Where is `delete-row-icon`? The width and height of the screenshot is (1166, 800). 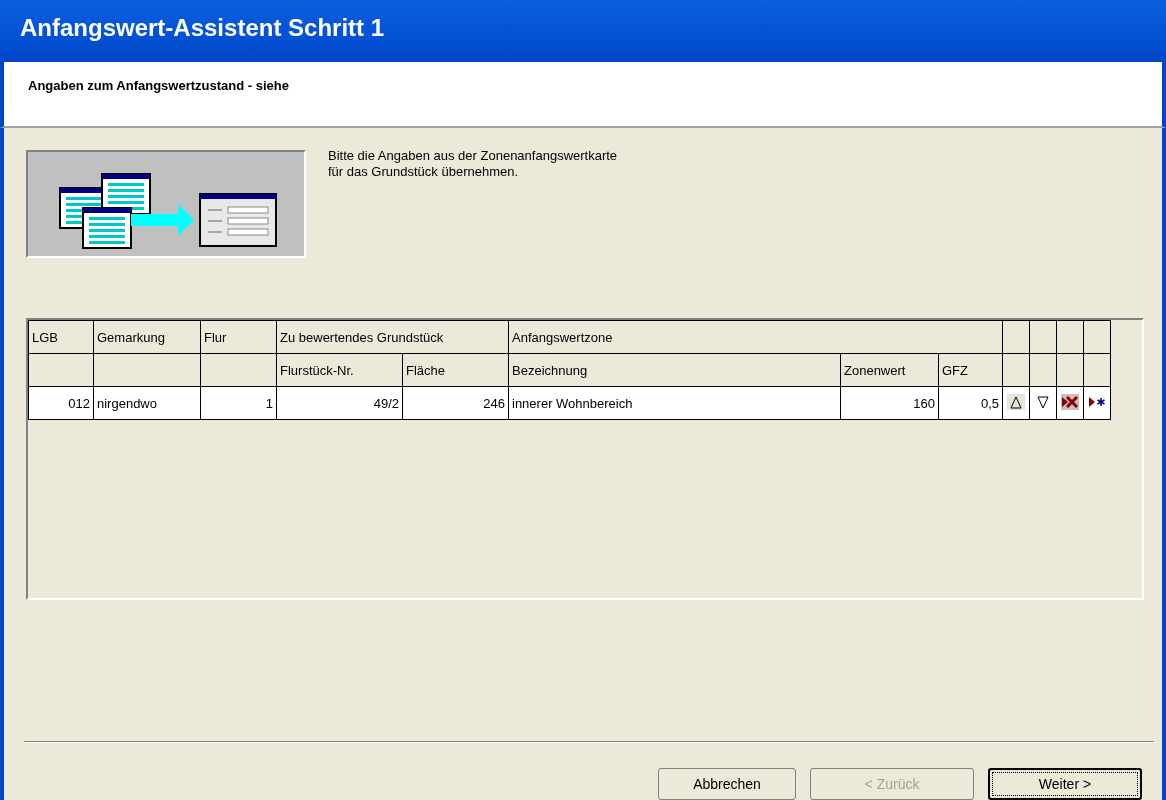
delete-row-icon is located at coordinates (1070, 401).